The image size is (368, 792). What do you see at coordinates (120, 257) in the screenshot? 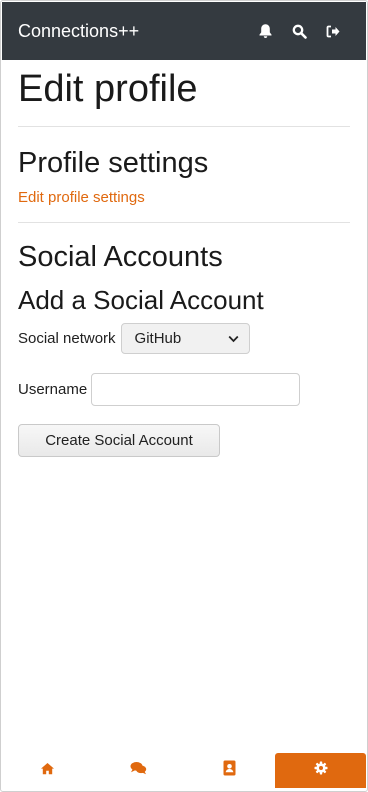
I see `social-accounts-heading: Social Accounts` at bounding box center [120, 257].